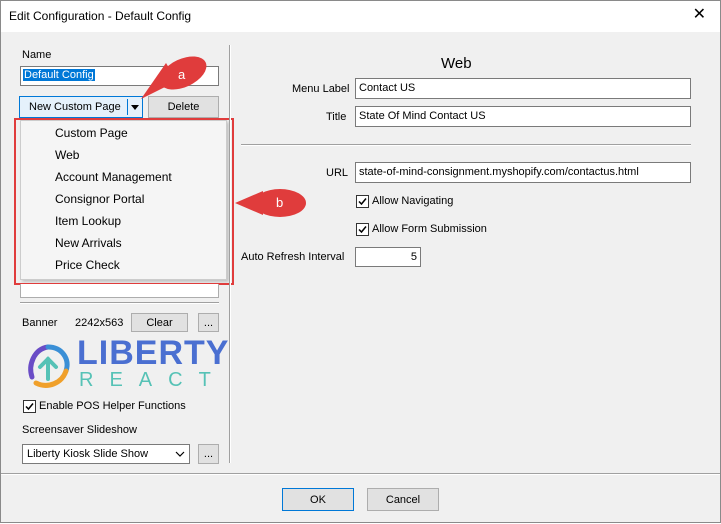 The image size is (721, 524). What do you see at coordinates (113, 177) in the screenshot?
I see `dropdown-item-account-management: Account Management` at bounding box center [113, 177].